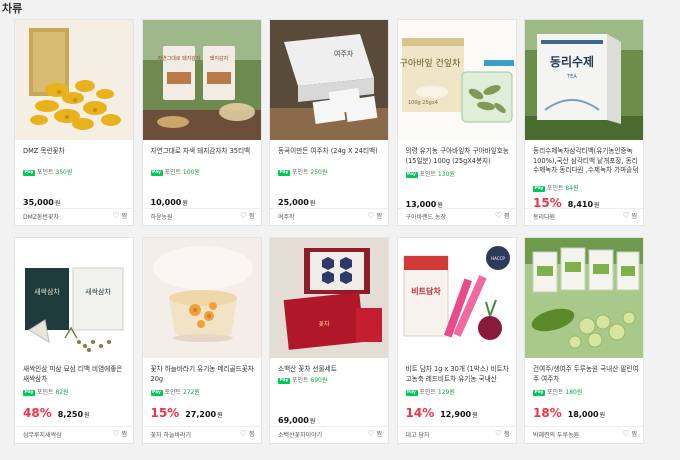 Image resolution: width=680 pixels, height=460 pixels. Describe the element at coordinates (446, 392) in the screenshot. I see `points-value: 129원` at that location.